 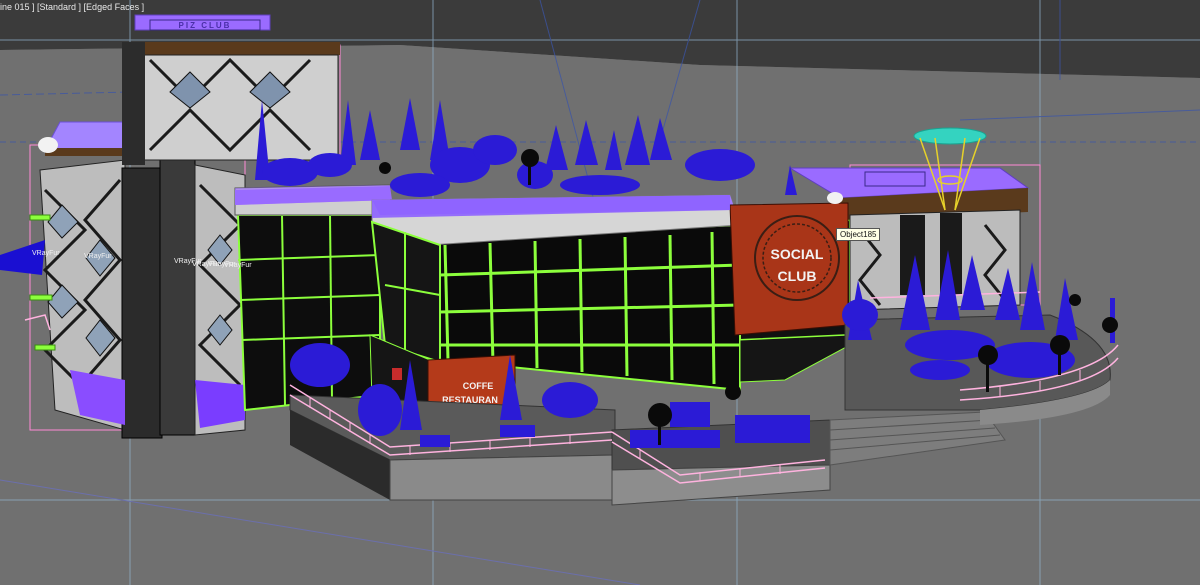 I want to click on social-club-sign: SOCIAL CLUB, so click(x=789, y=269).